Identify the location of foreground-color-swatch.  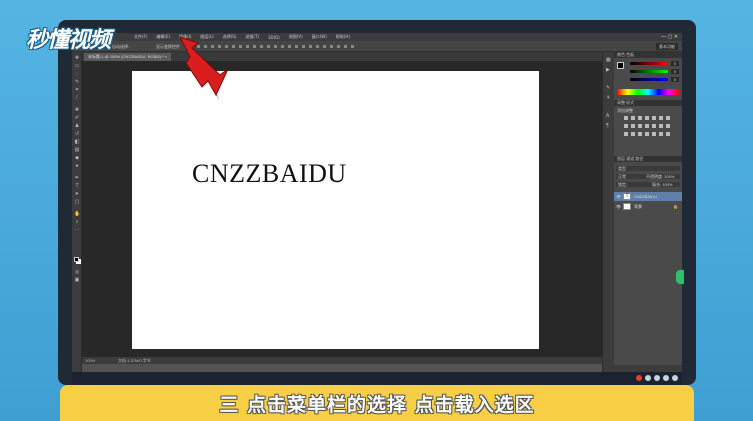
(76, 259).